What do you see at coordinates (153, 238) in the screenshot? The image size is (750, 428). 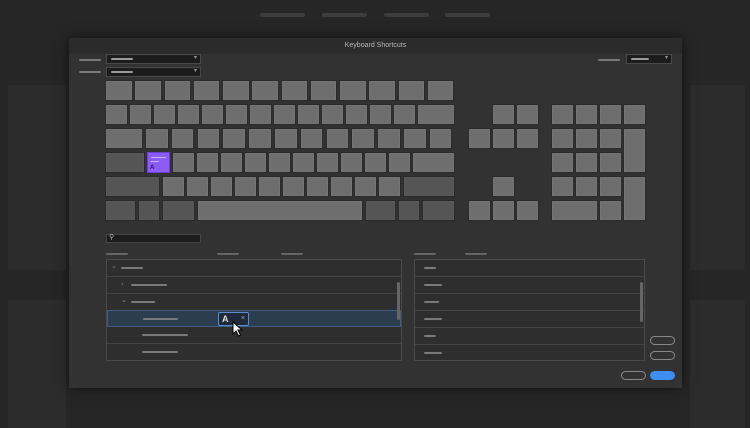 I see `search-input: ⚲` at bounding box center [153, 238].